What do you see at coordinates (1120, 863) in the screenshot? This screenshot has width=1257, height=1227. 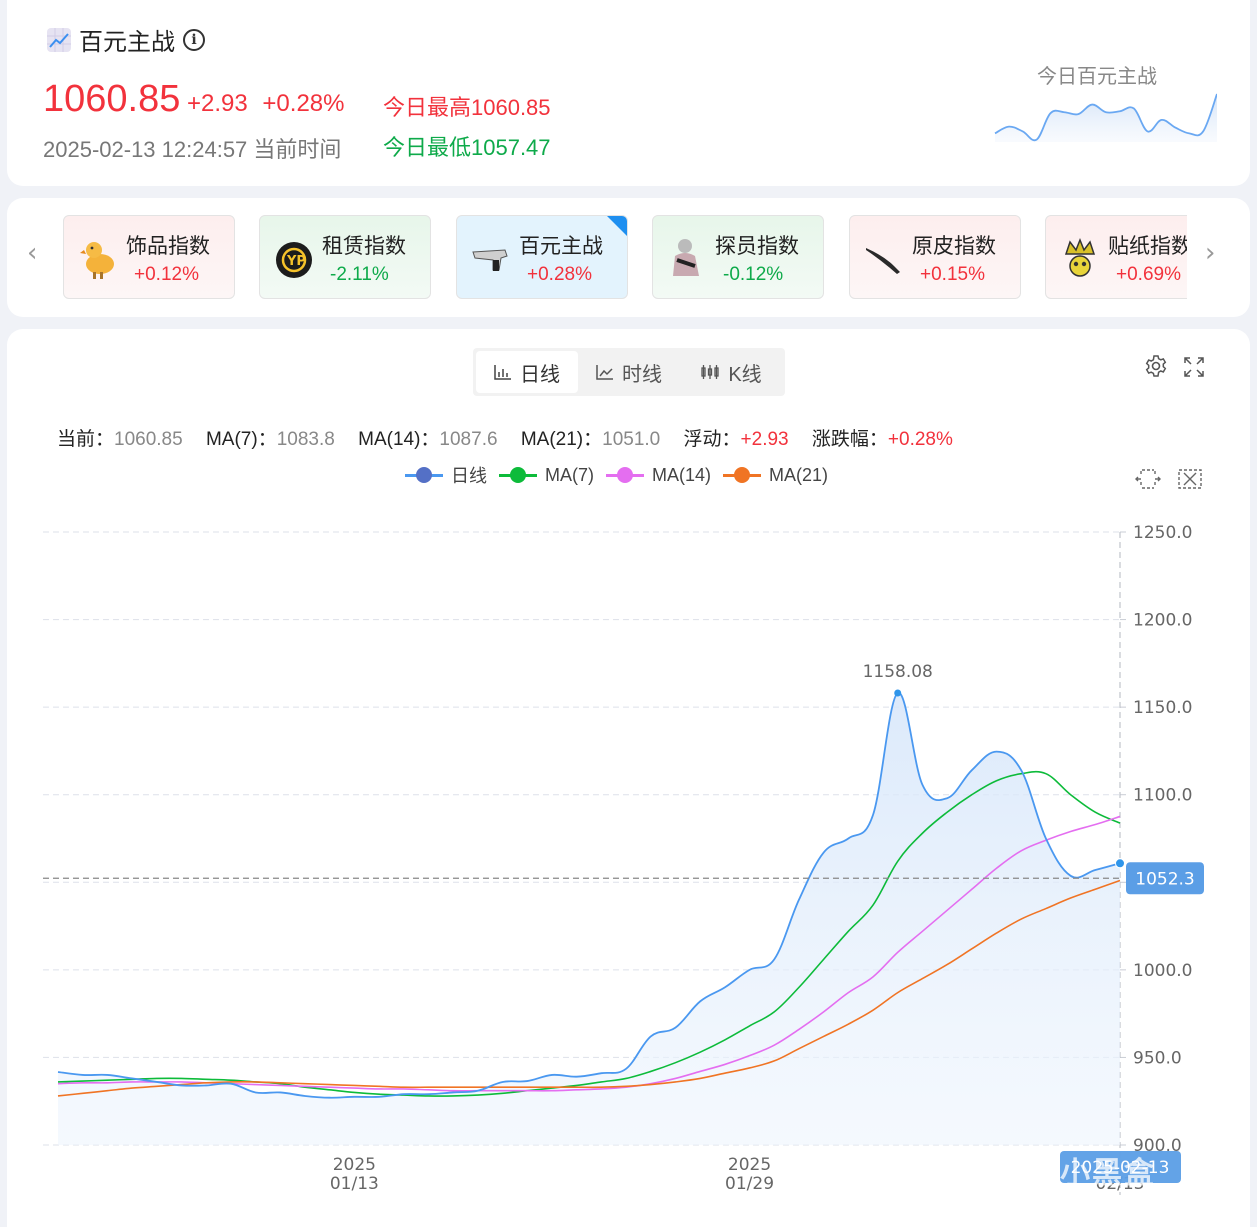 I see `last-point` at bounding box center [1120, 863].